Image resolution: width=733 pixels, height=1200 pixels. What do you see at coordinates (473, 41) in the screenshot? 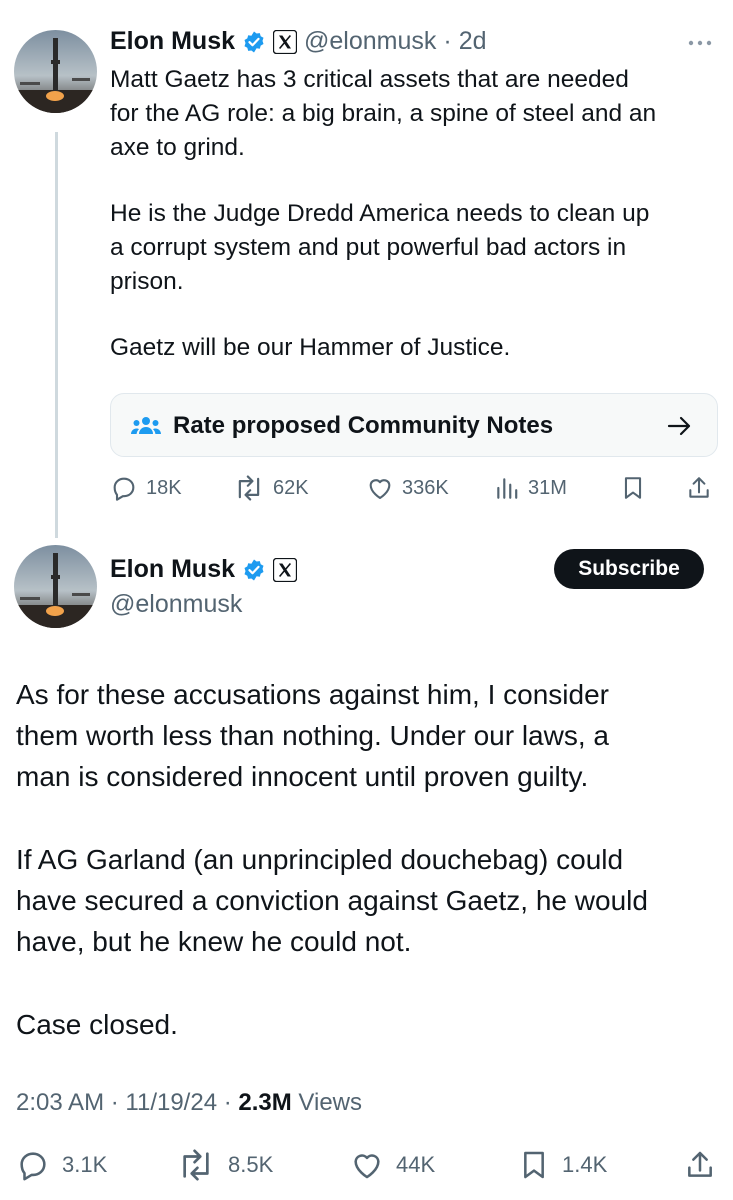
I see `tweet-time: 2d` at bounding box center [473, 41].